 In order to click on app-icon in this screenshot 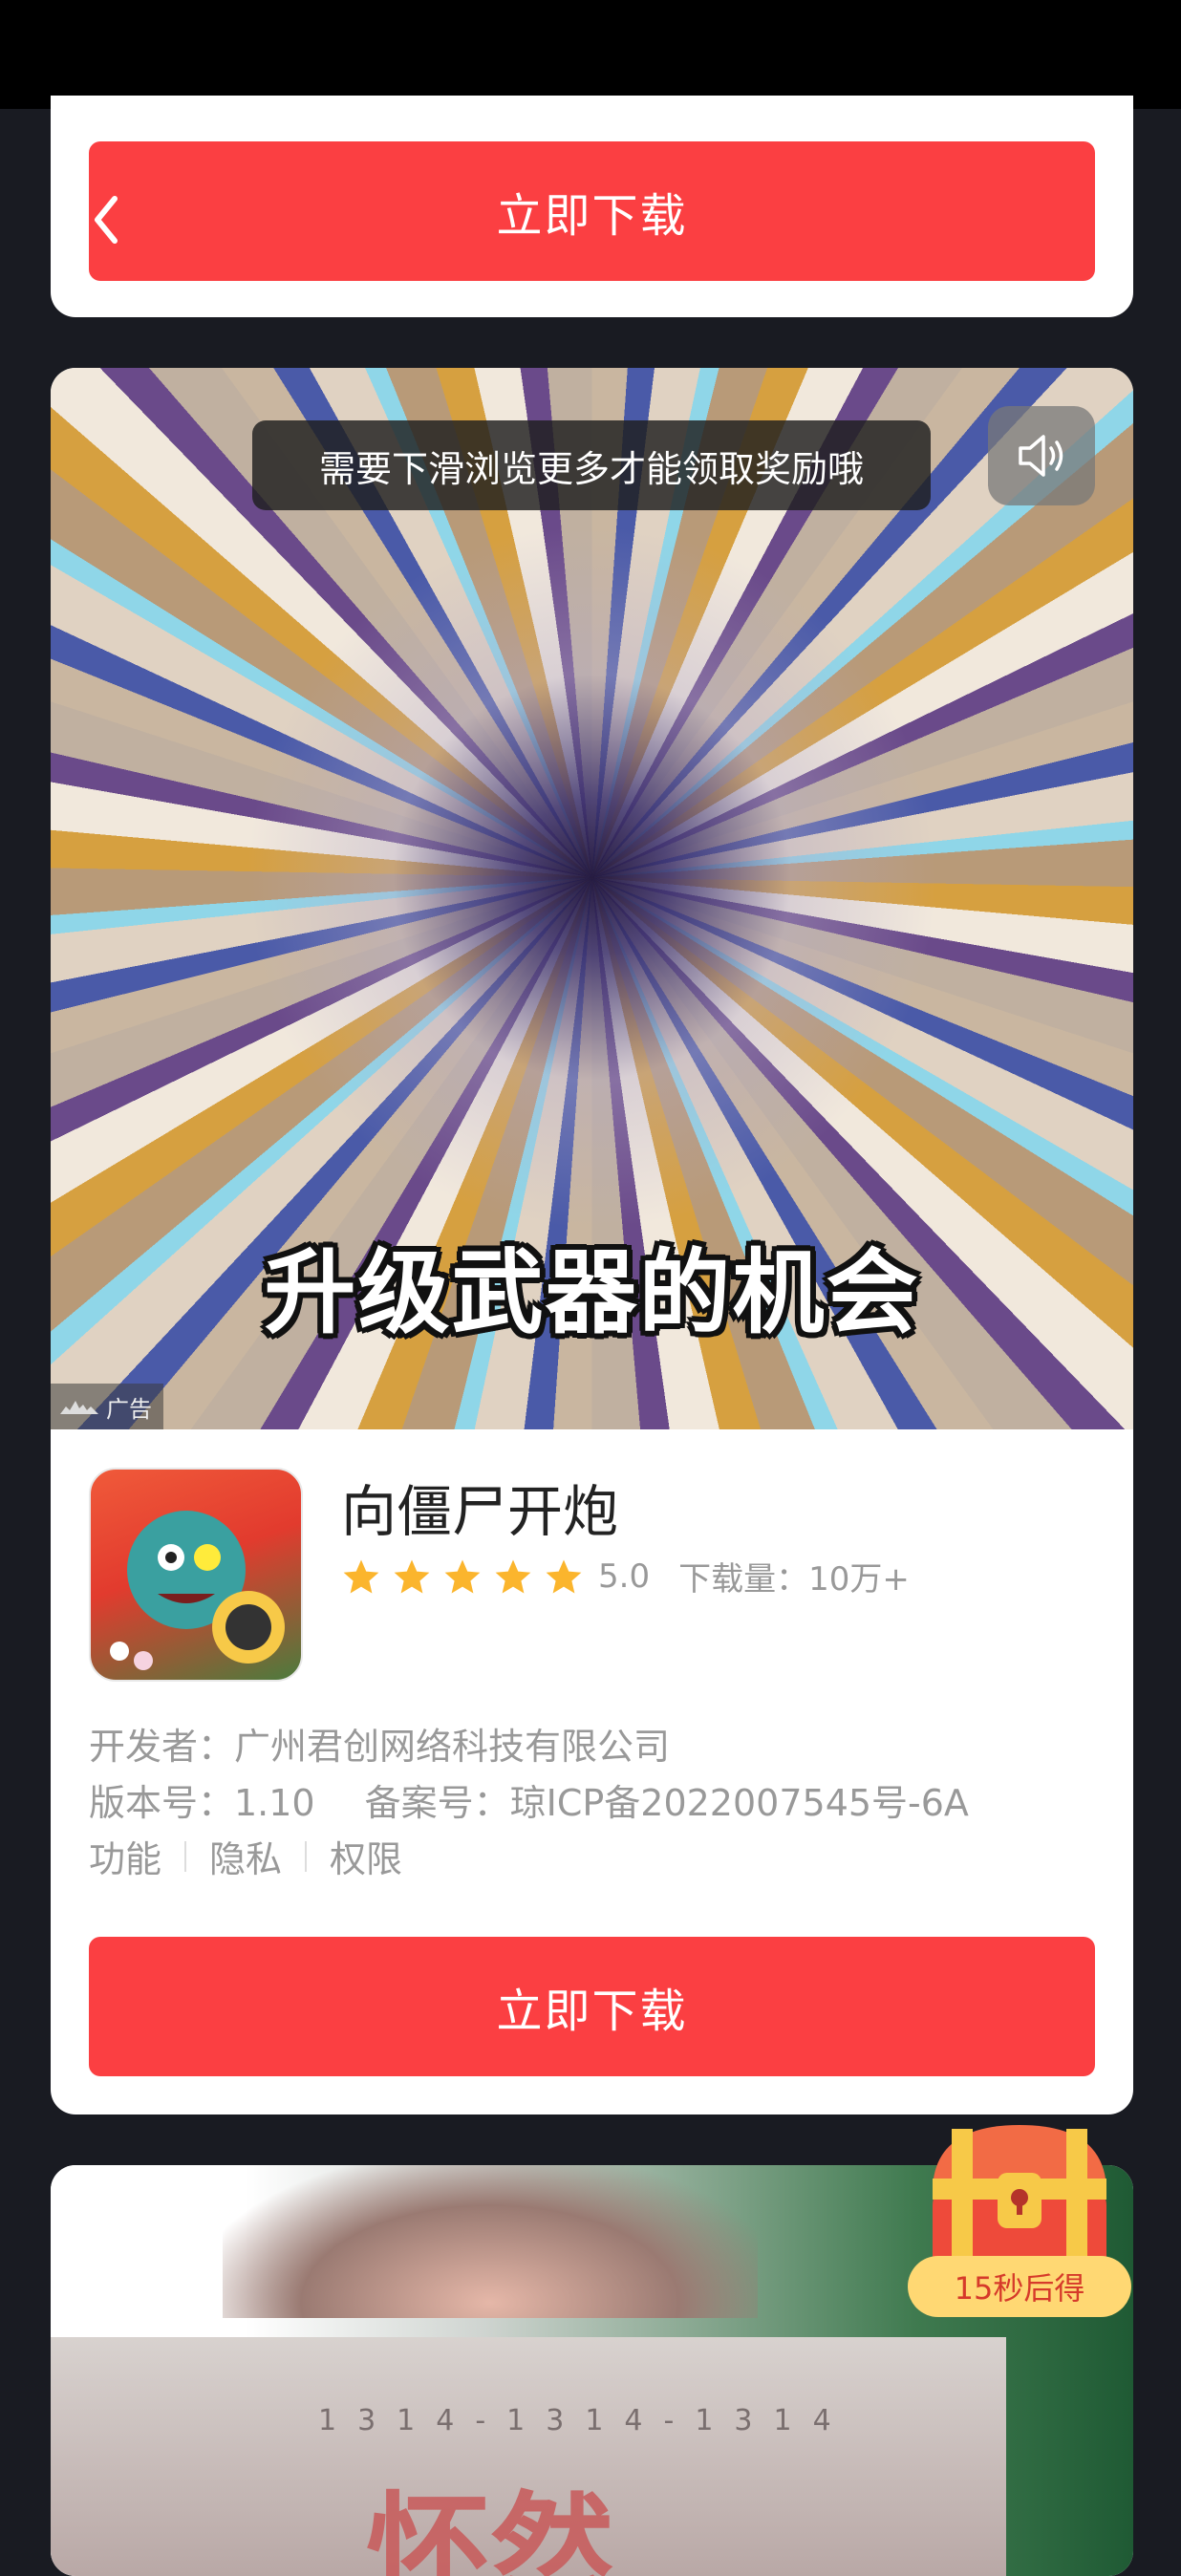, I will do `click(196, 1575)`.